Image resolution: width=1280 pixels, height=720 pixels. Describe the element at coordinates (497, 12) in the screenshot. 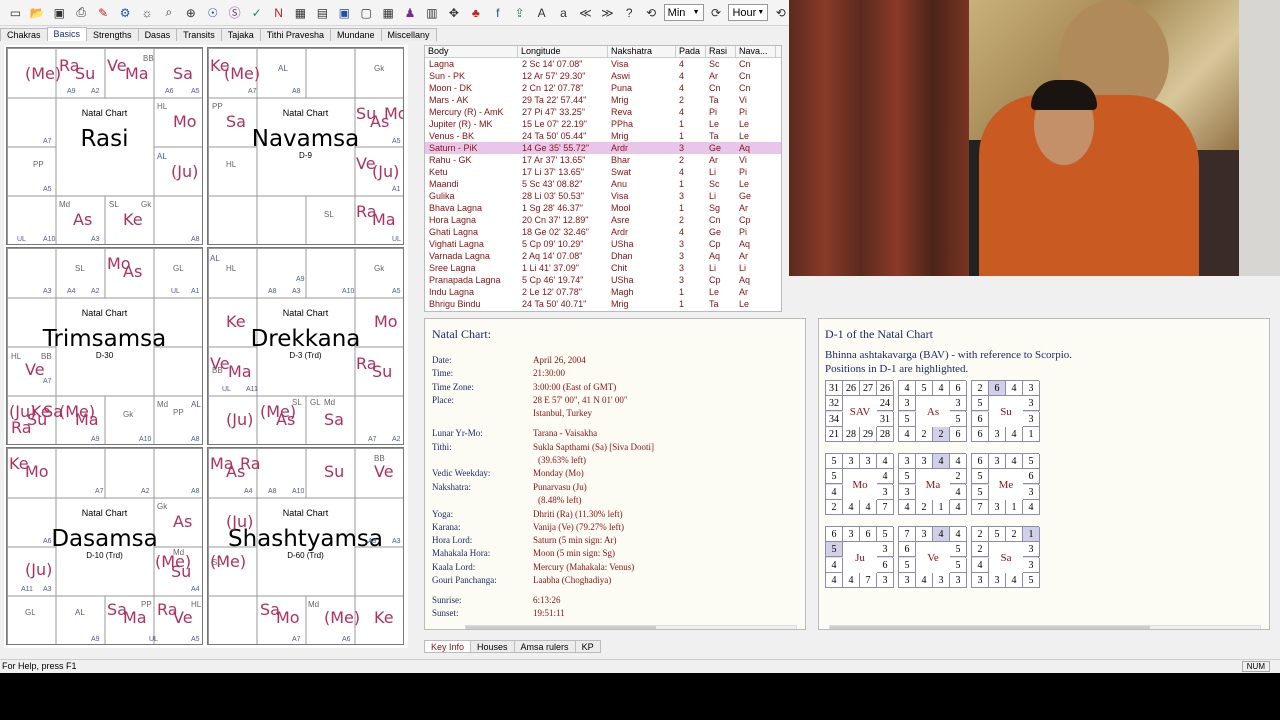

I see `facebook-icon: f` at that location.